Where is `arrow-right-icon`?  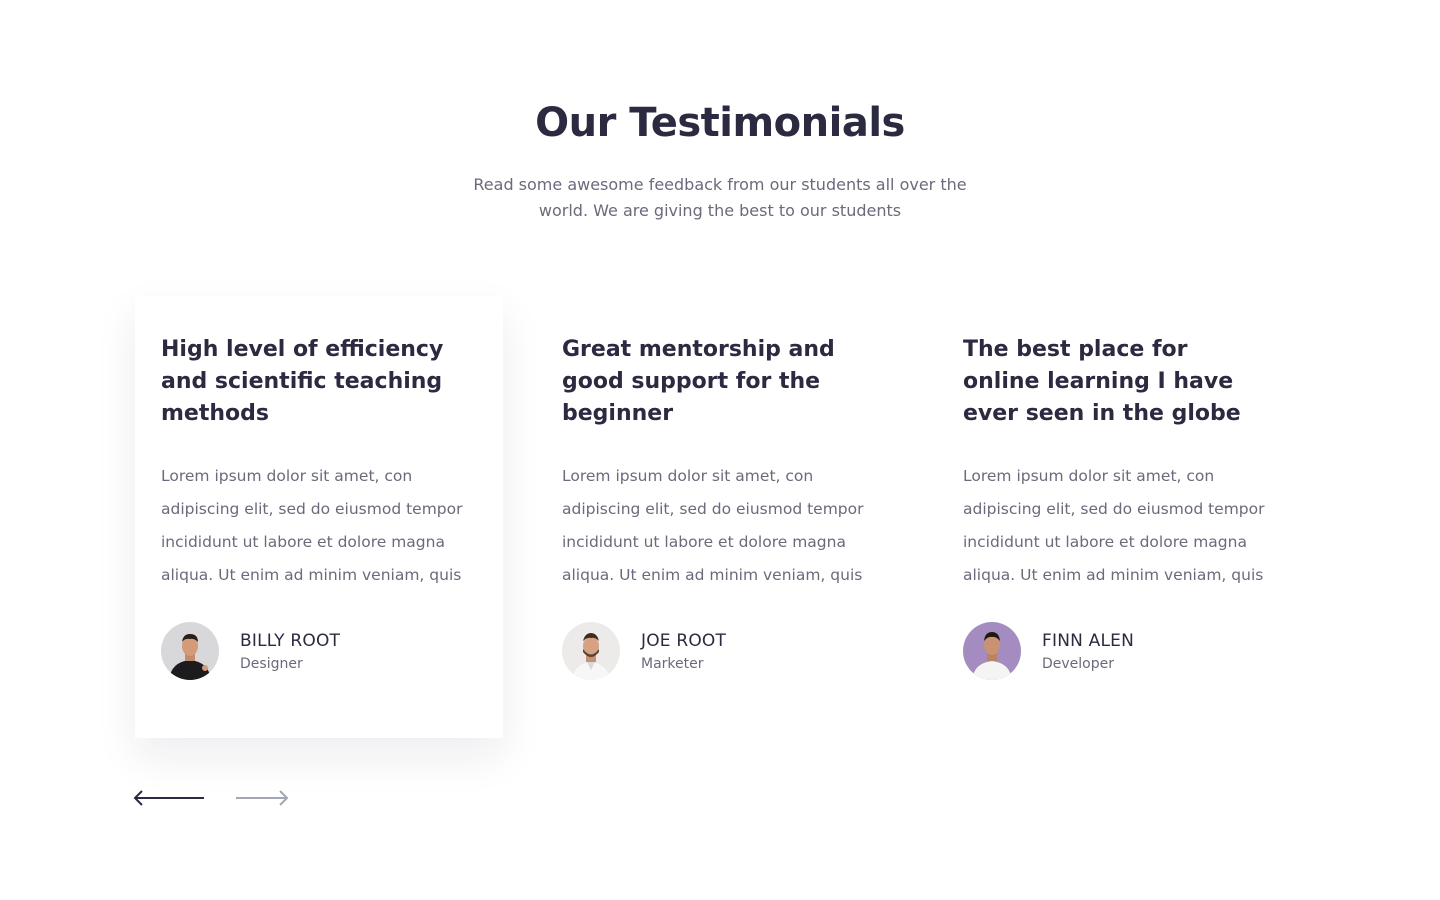
arrow-right-icon is located at coordinates (262, 798).